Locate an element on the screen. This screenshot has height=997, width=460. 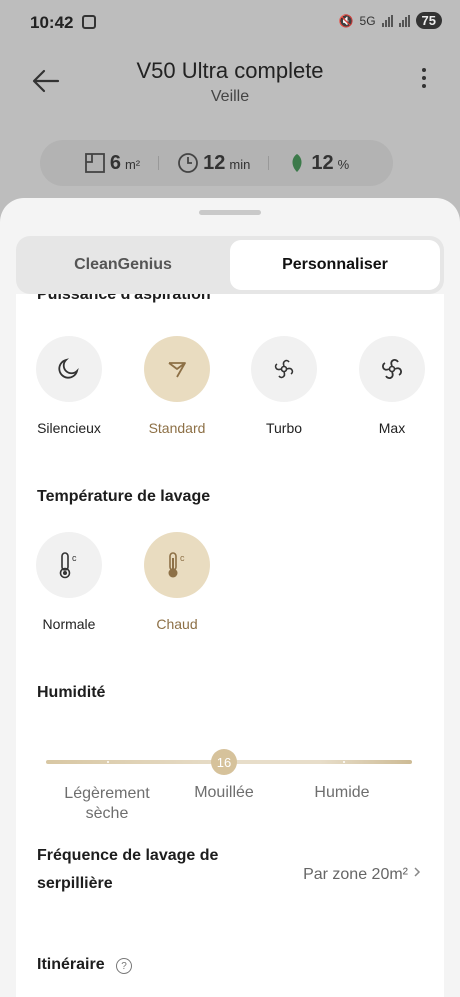
drag-handle is located at coordinates (230, 212).